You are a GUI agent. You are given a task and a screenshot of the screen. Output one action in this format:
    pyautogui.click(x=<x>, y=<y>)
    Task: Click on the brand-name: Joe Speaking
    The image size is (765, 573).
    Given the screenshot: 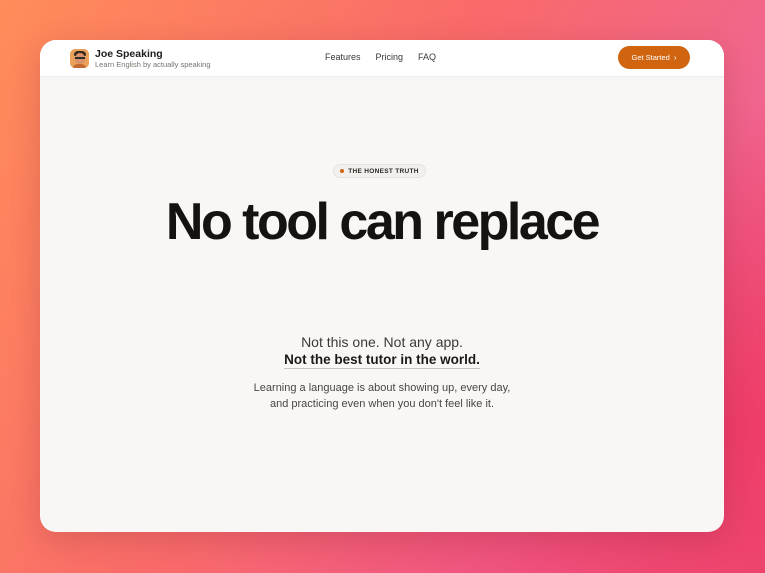 What is the action you would take?
    pyautogui.click(x=129, y=54)
    